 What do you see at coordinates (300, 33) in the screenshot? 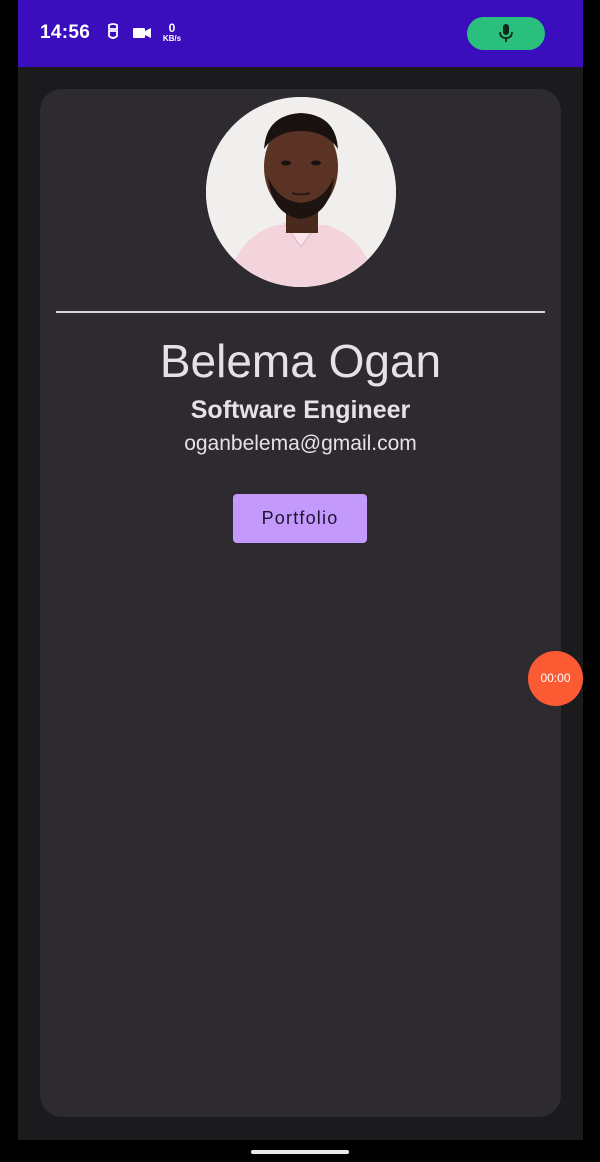
I see `status-bar: 14:56 0 KB/s` at bounding box center [300, 33].